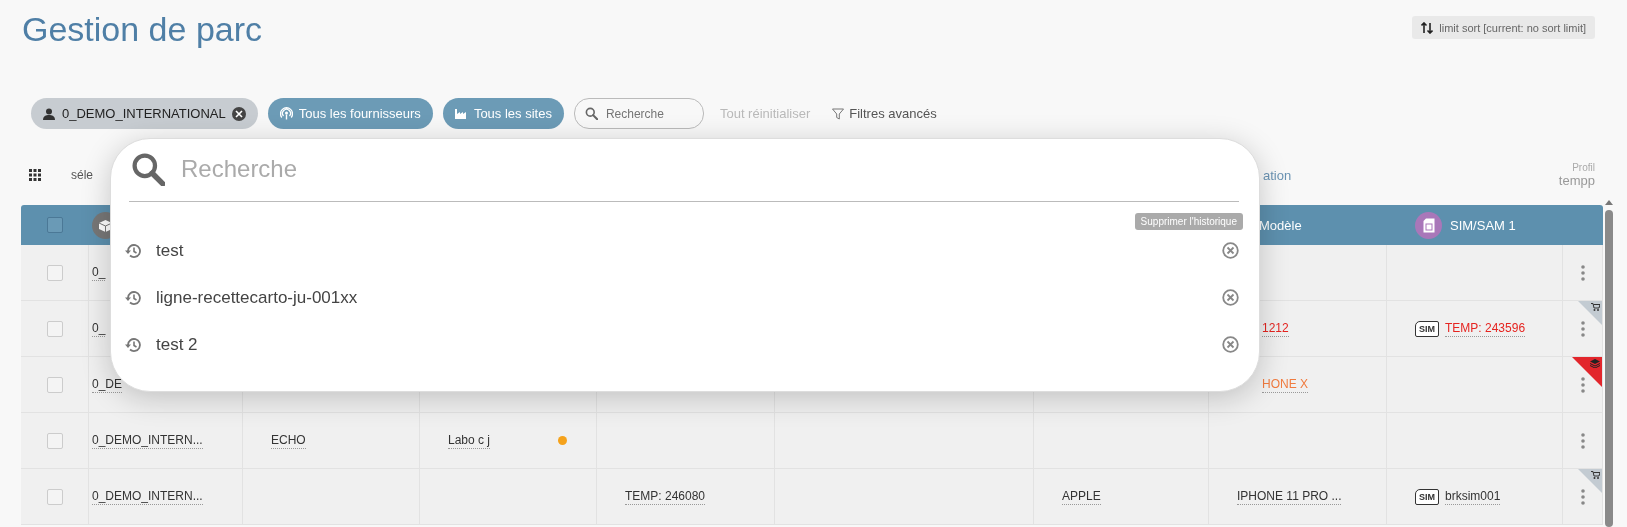 This screenshot has width=1627, height=527. I want to click on advanced-filters-link: Filtres avancés, so click(884, 113).